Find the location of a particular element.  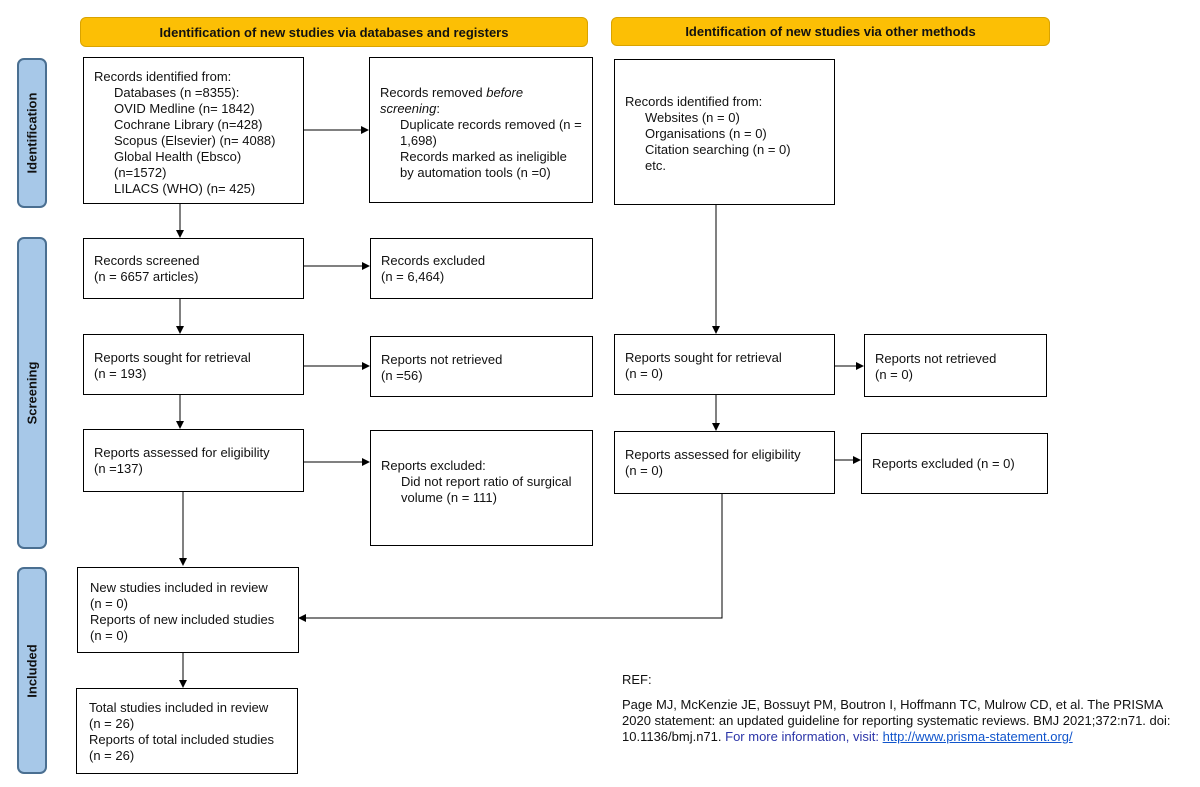

box-line: New studies included in review is located at coordinates (179, 587).